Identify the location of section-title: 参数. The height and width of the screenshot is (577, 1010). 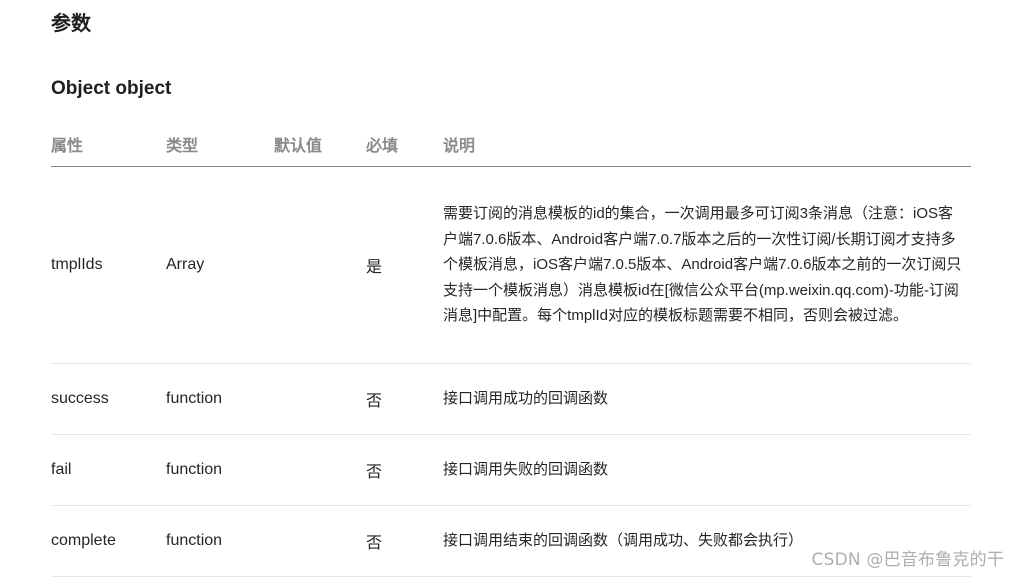
(71, 24).